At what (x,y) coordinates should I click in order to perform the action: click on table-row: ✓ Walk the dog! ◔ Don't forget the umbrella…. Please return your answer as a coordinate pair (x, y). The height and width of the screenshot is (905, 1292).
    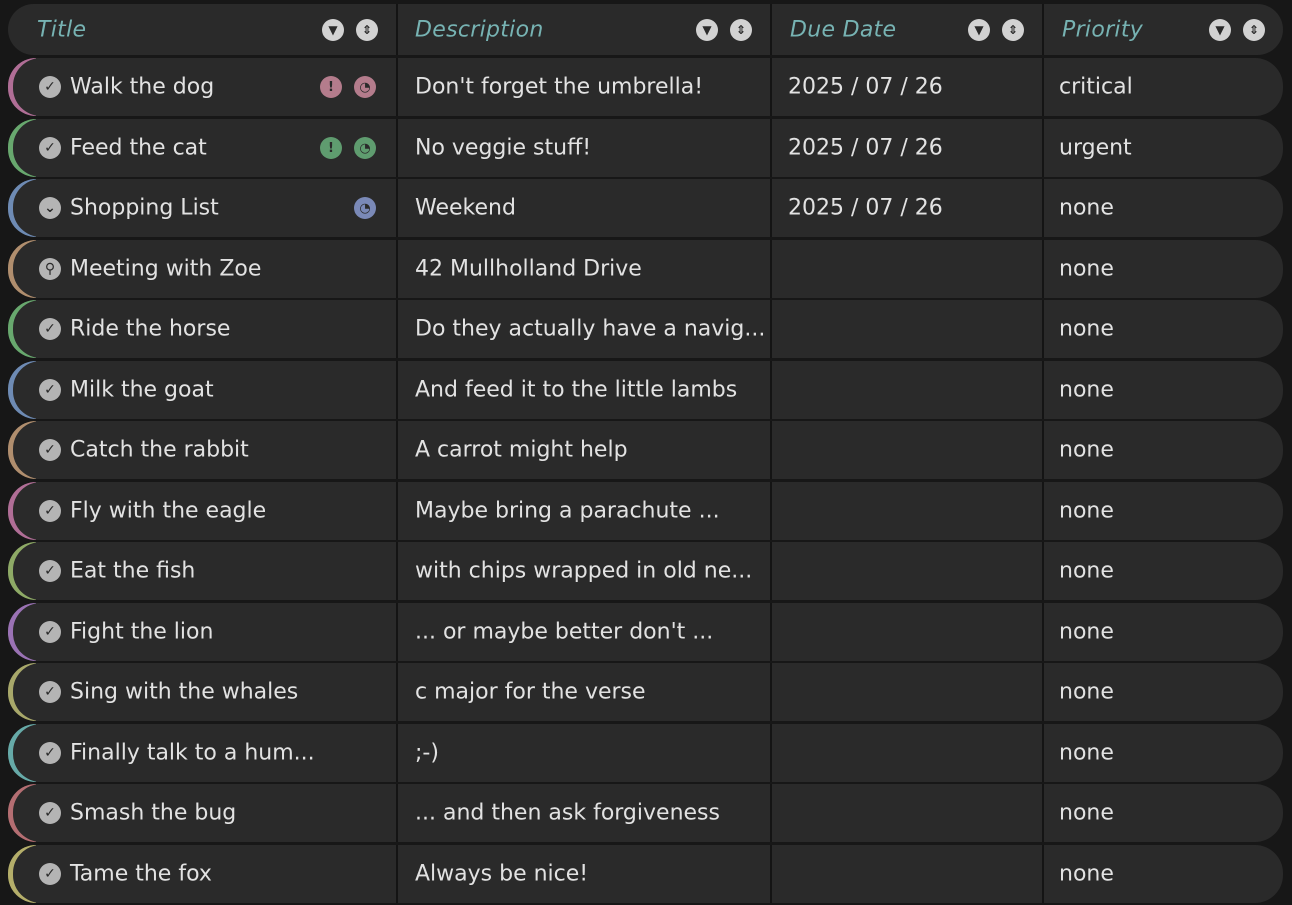
    Looking at the image, I should click on (645, 87).